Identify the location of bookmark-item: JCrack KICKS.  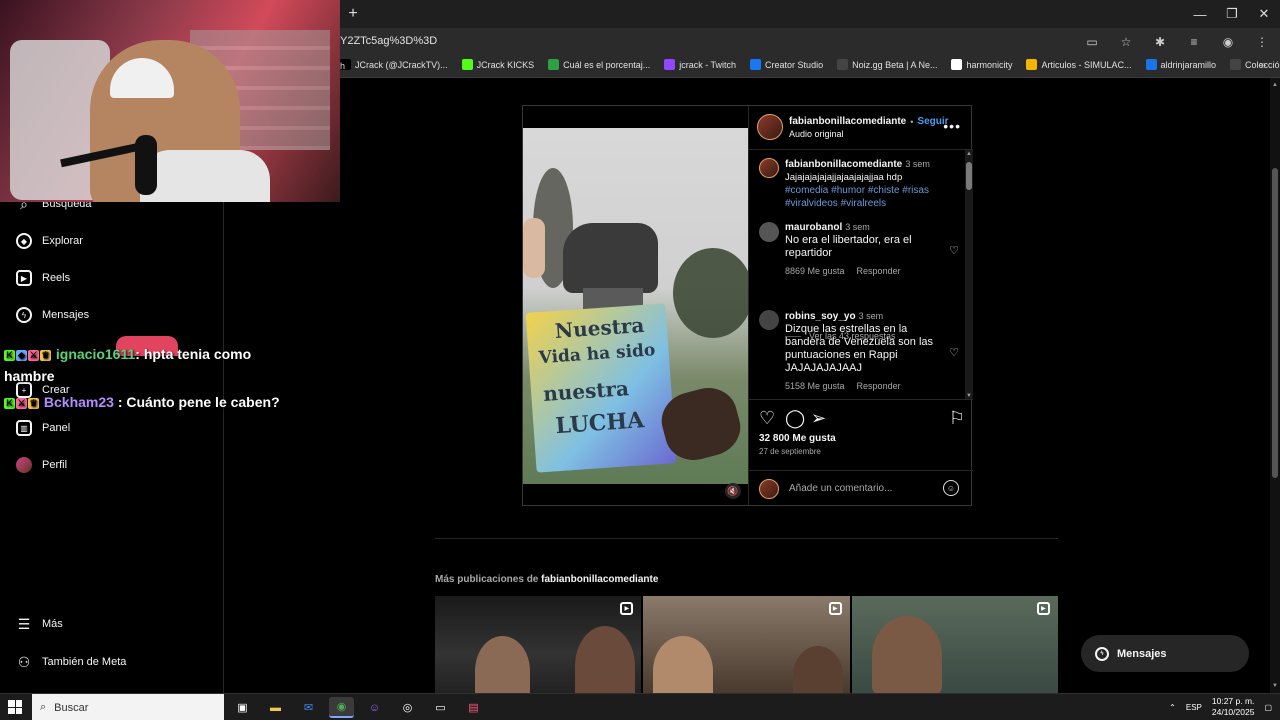
(497, 64).